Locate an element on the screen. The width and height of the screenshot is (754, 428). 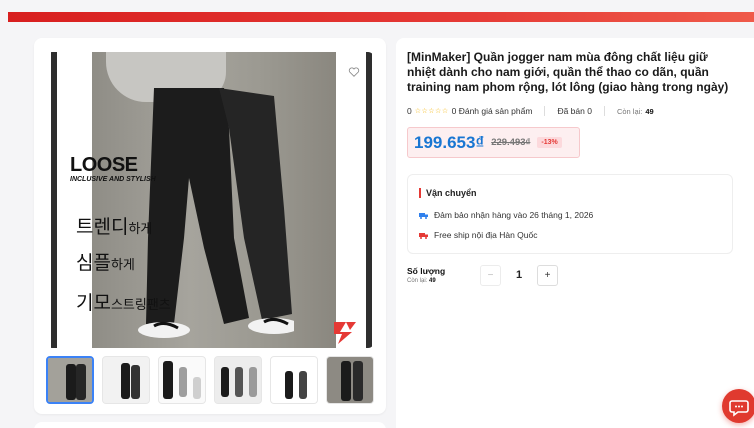
overlay-line-3-suffix: 스트링팬츠 is located at coordinates (140, 305).